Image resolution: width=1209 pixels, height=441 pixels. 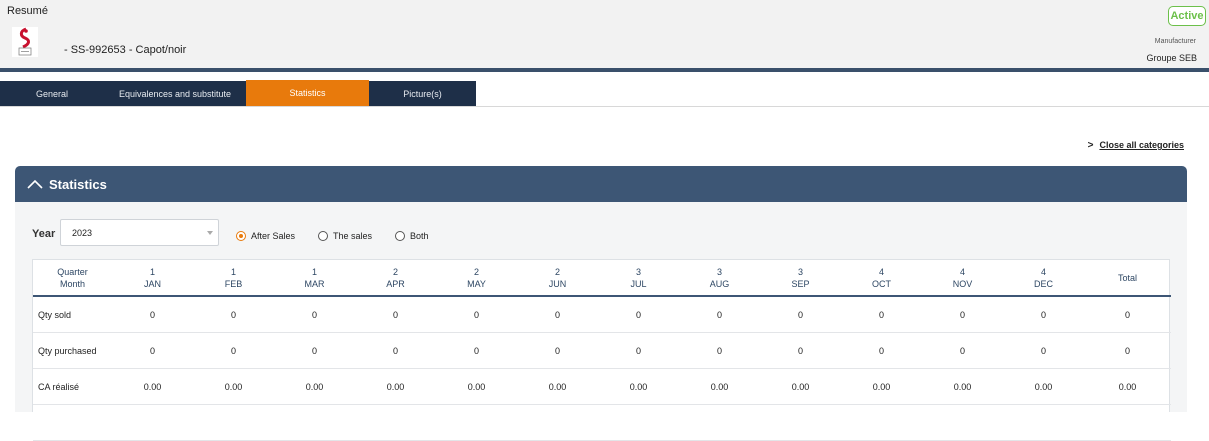 What do you see at coordinates (601, 184) in the screenshot?
I see `statistics-section-header: Statistics` at bounding box center [601, 184].